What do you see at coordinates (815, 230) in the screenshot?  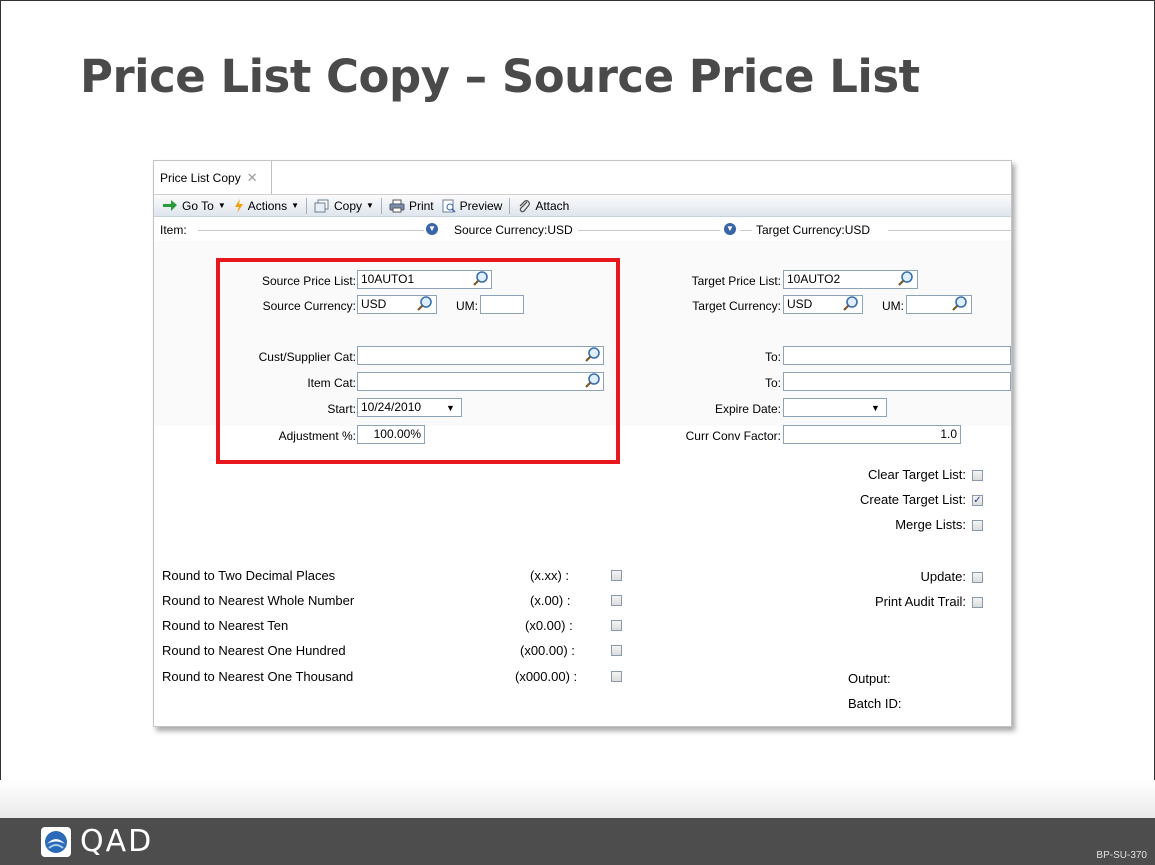 I see `filter-target-currency: Target Currency:USD` at bounding box center [815, 230].